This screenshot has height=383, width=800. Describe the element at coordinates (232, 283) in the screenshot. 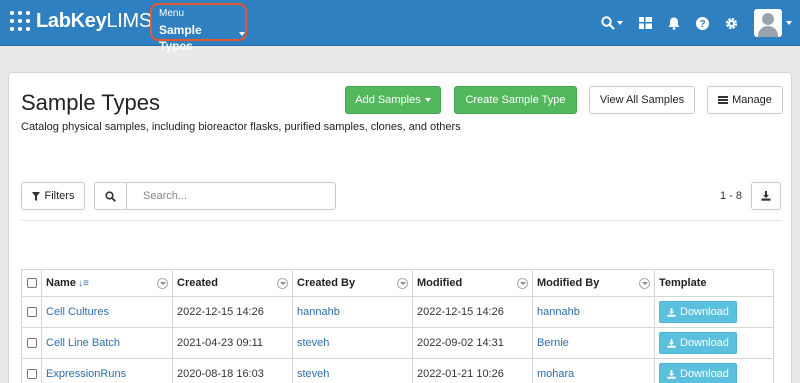

I see `column-header-created: Created` at that location.